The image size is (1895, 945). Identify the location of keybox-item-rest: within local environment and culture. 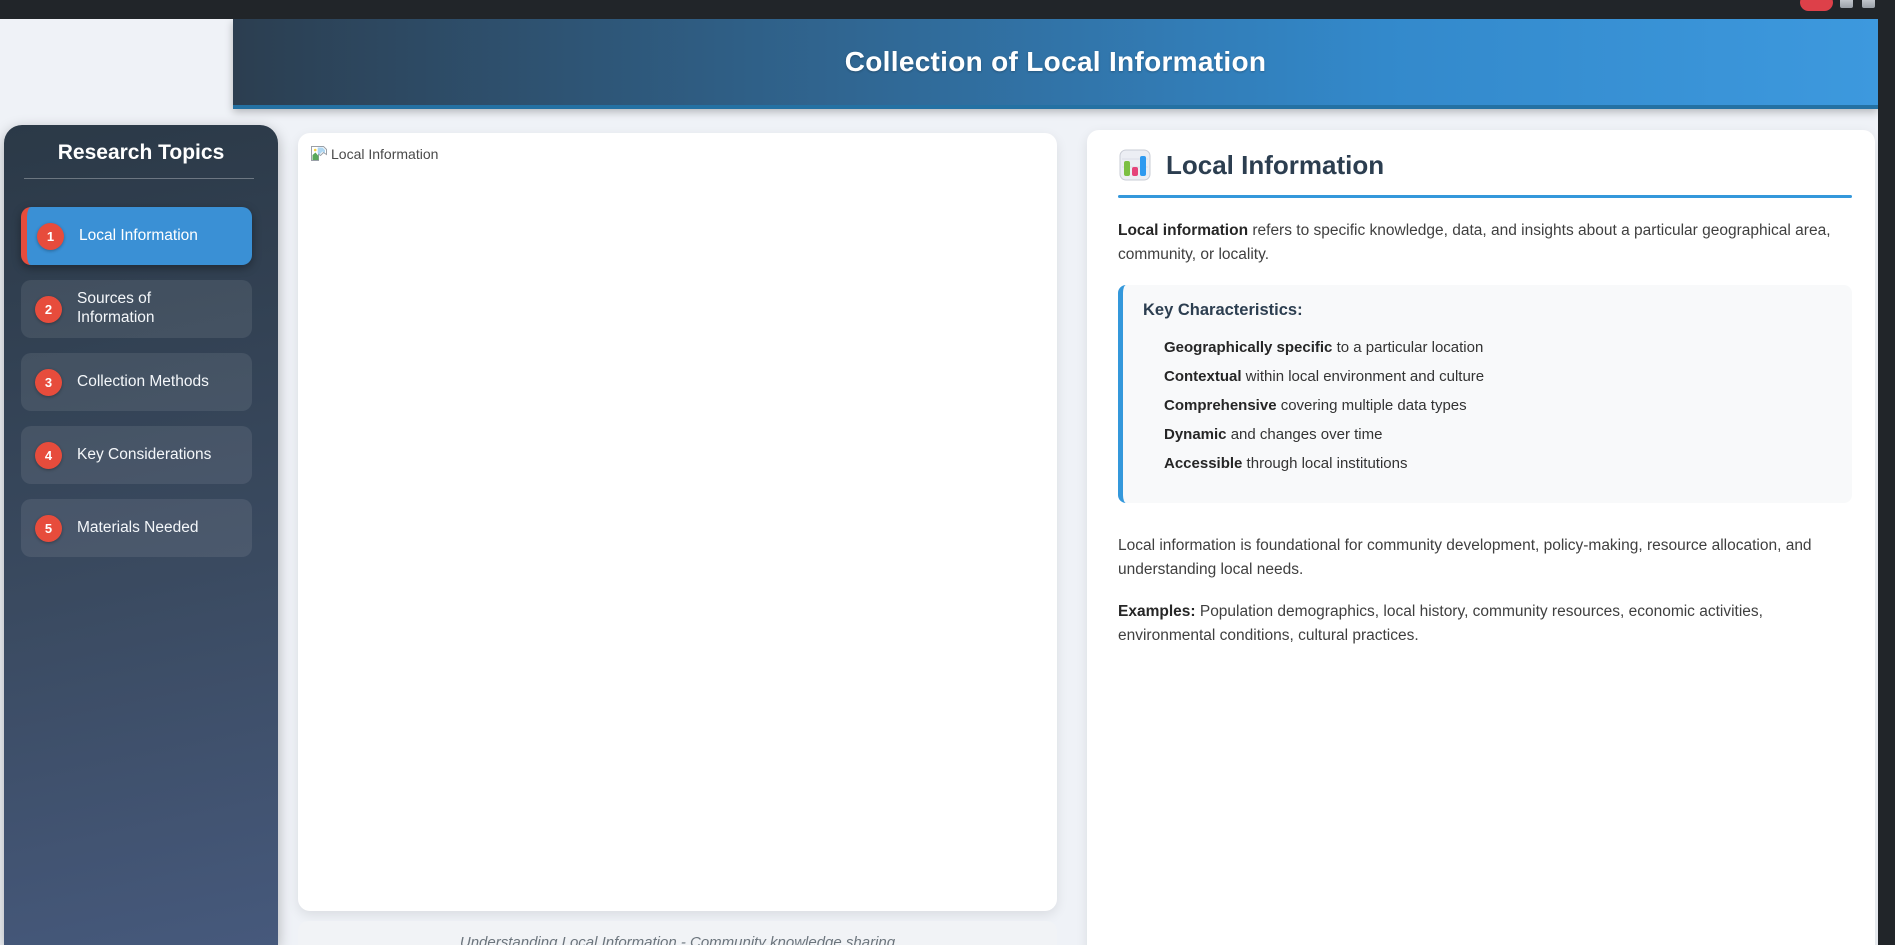
(1363, 376).